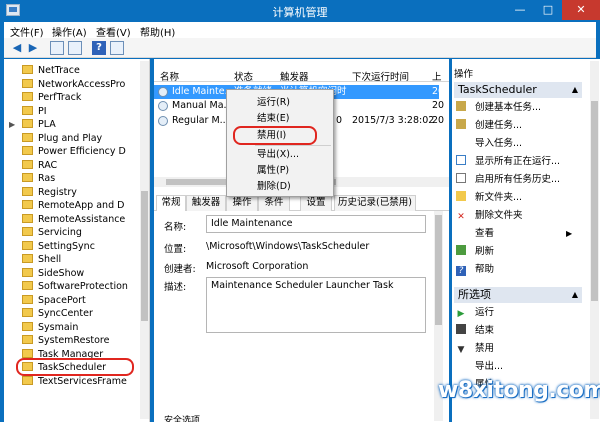  What do you see at coordinates (475, 313) in the screenshot?
I see `action-run: ▶ 运行` at bounding box center [475, 313].